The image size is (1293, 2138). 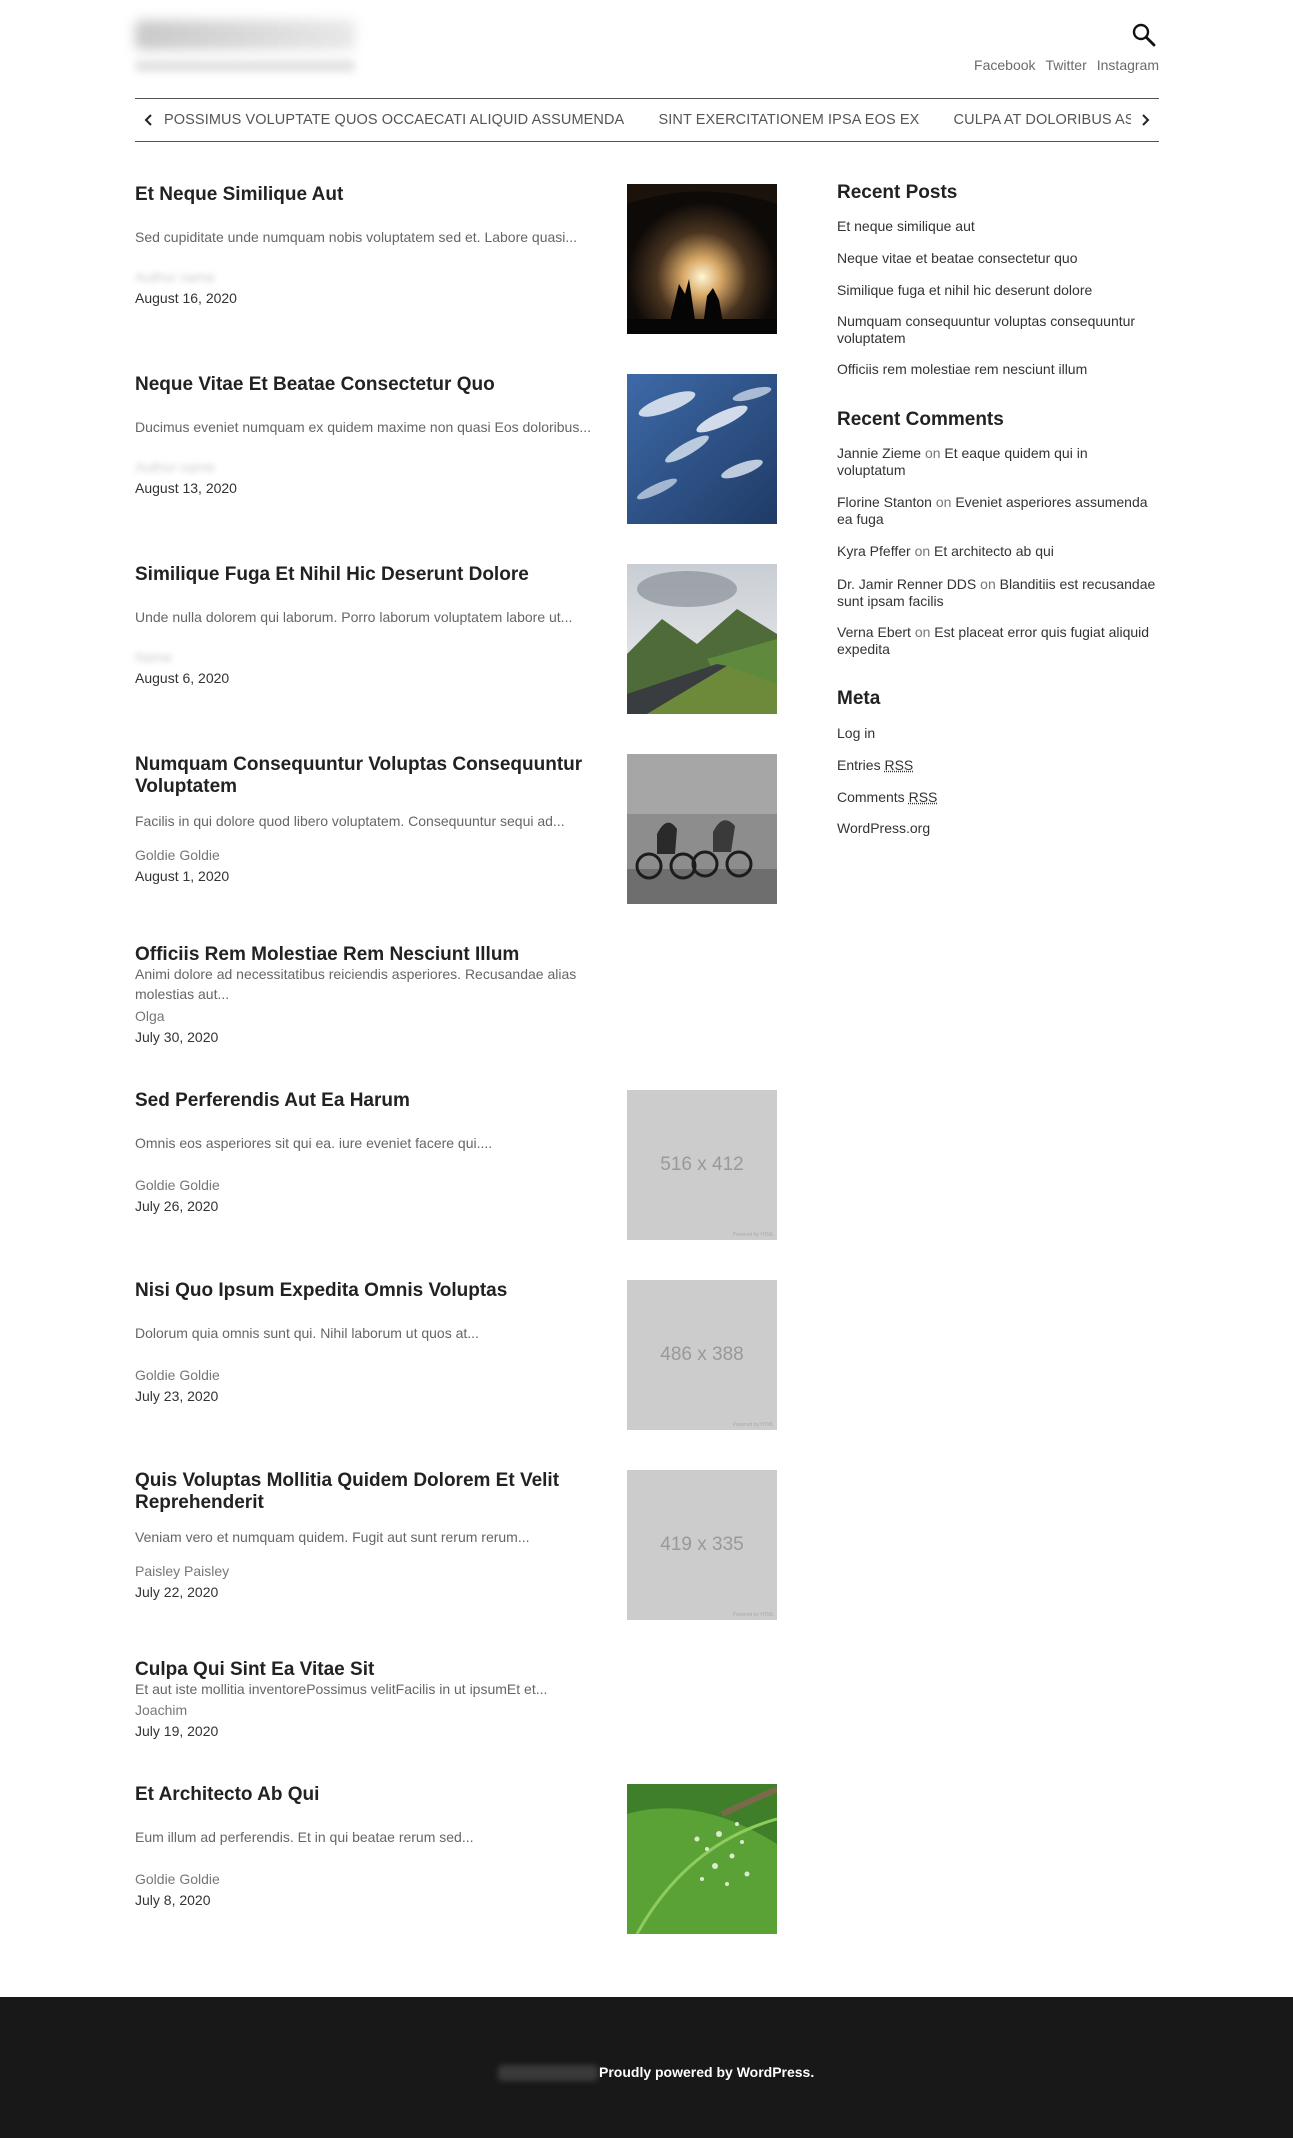 What do you see at coordinates (702, 639) in the screenshot?
I see `post-thumbnail-road` at bounding box center [702, 639].